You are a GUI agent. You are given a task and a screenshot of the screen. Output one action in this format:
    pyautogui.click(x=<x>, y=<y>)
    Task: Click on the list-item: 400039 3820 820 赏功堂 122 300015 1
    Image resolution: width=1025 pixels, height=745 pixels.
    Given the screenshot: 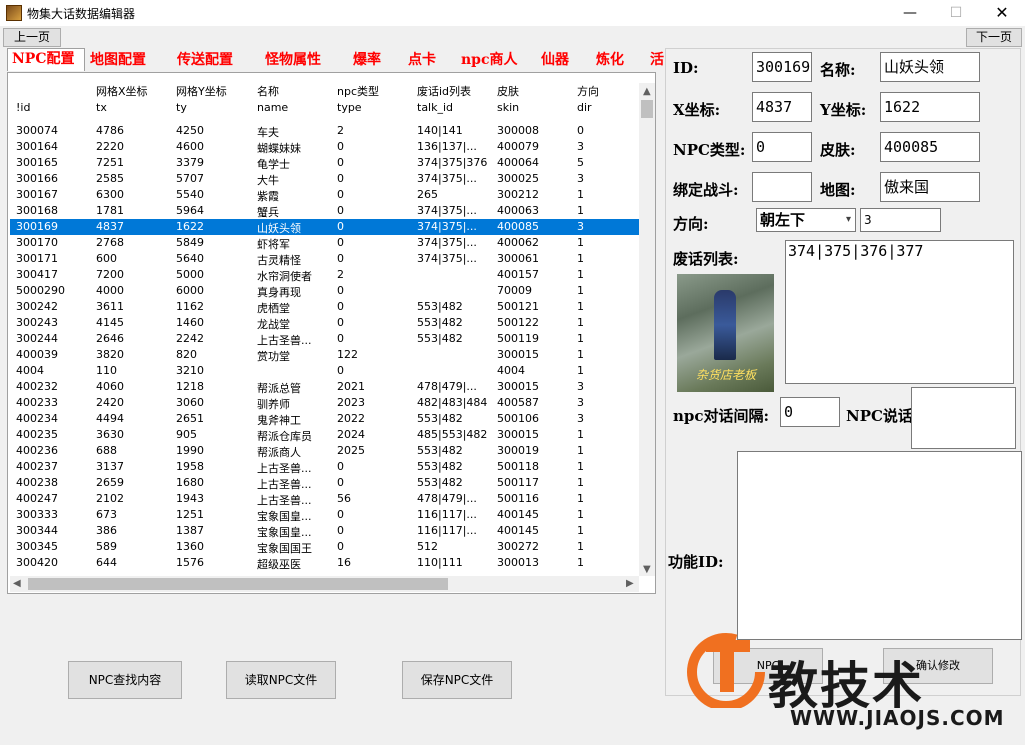 What is the action you would take?
    pyautogui.click(x=324, y=355)
    